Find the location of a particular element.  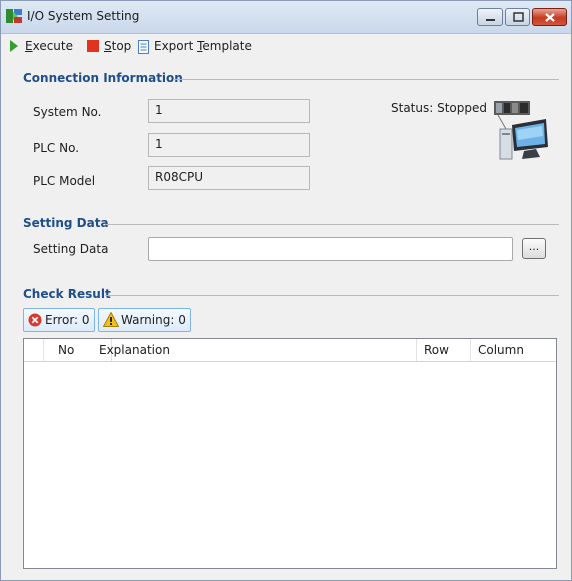

plc-computer-icon is located at coordinates (521, 133).